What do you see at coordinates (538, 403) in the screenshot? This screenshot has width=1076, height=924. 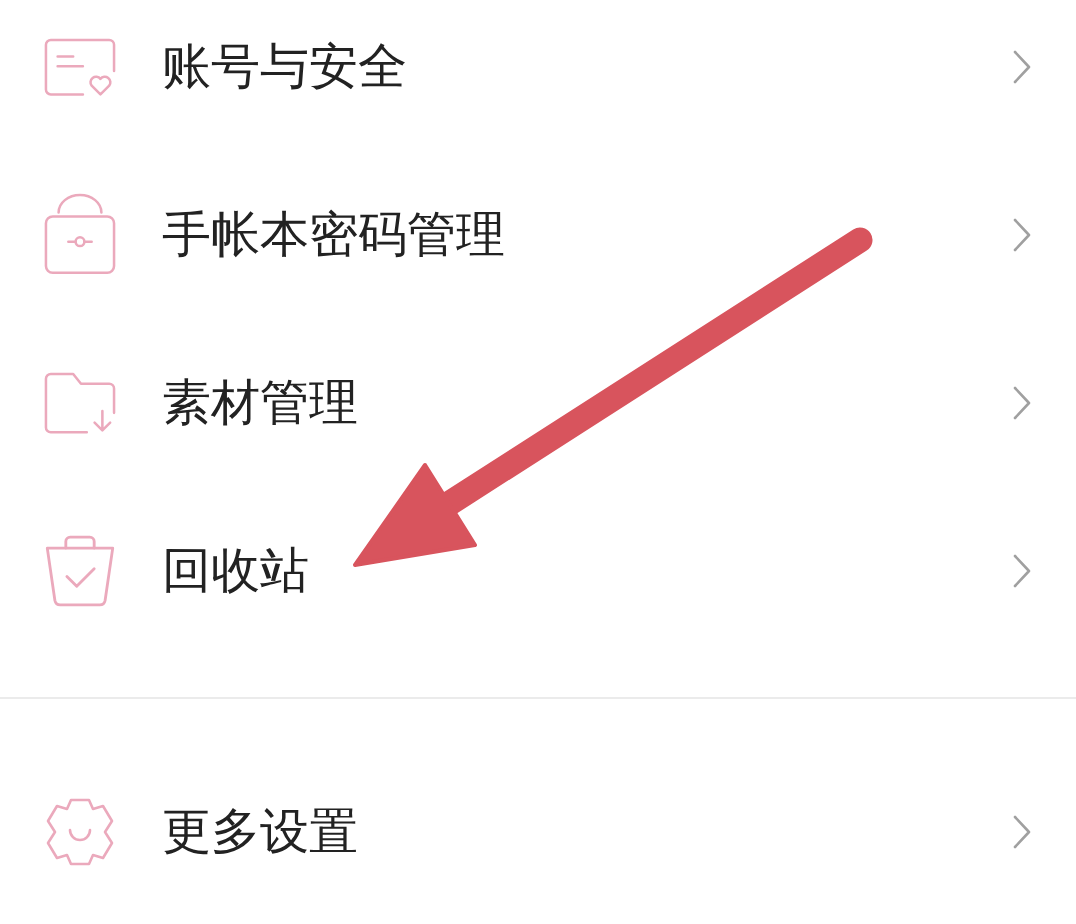 I see `settings-item: 素材管理` at bounding box center [538, 403].